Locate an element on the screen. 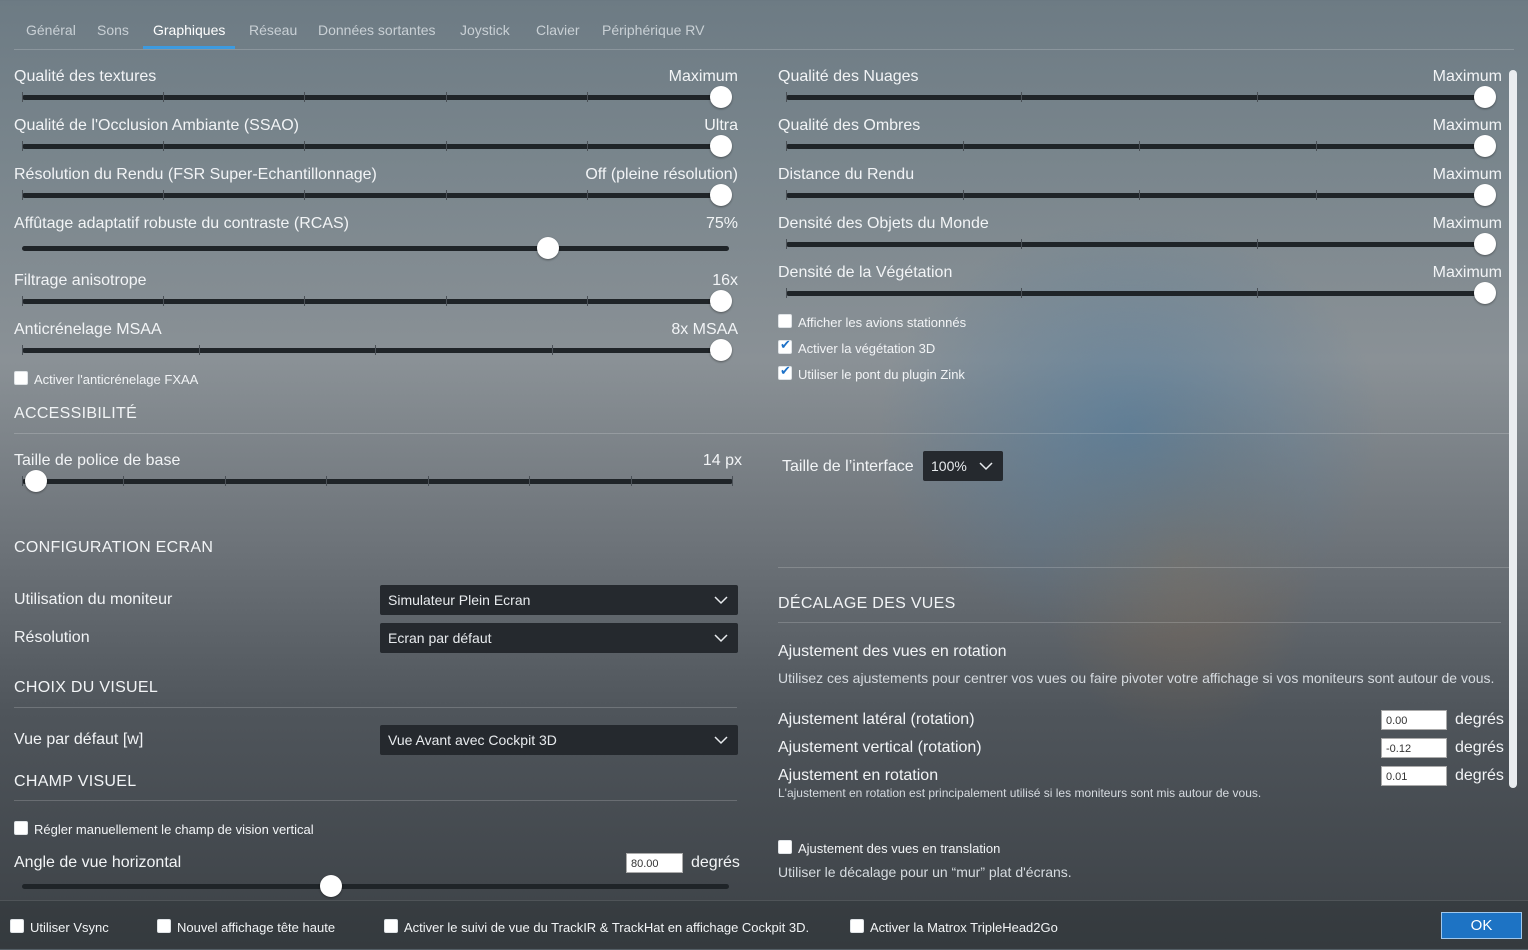  matrox-label: Activer la Matrox TripleHead2Go is located at coordinates (964, 927).